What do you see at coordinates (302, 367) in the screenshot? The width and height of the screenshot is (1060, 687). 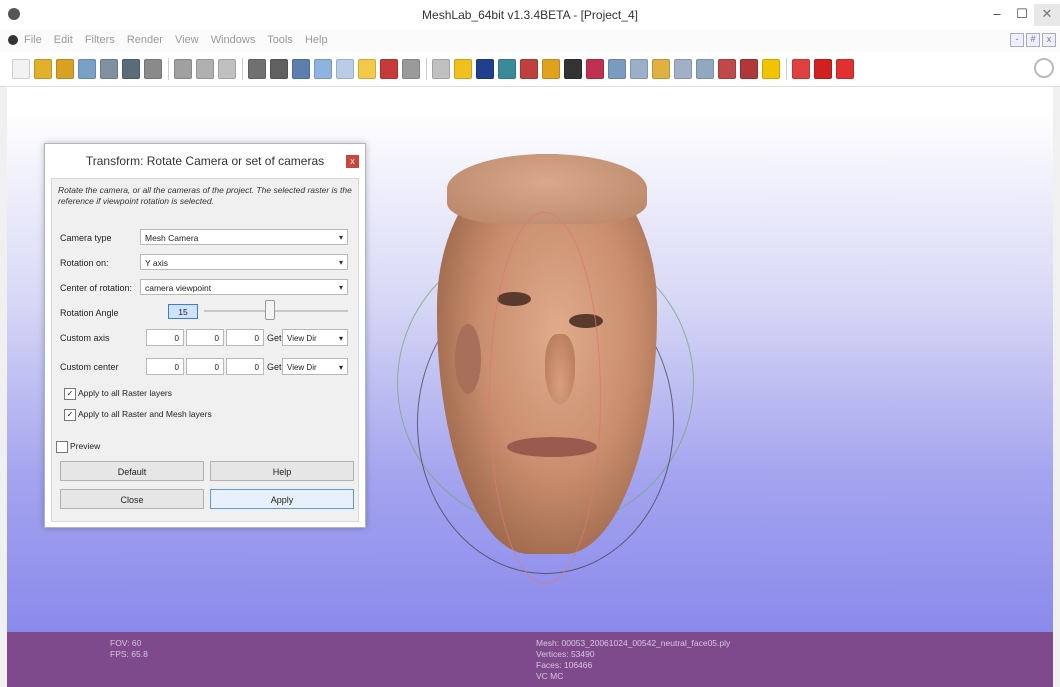 I see `custom-center-dir-value: View Dir` at bounding box center [302, 367].